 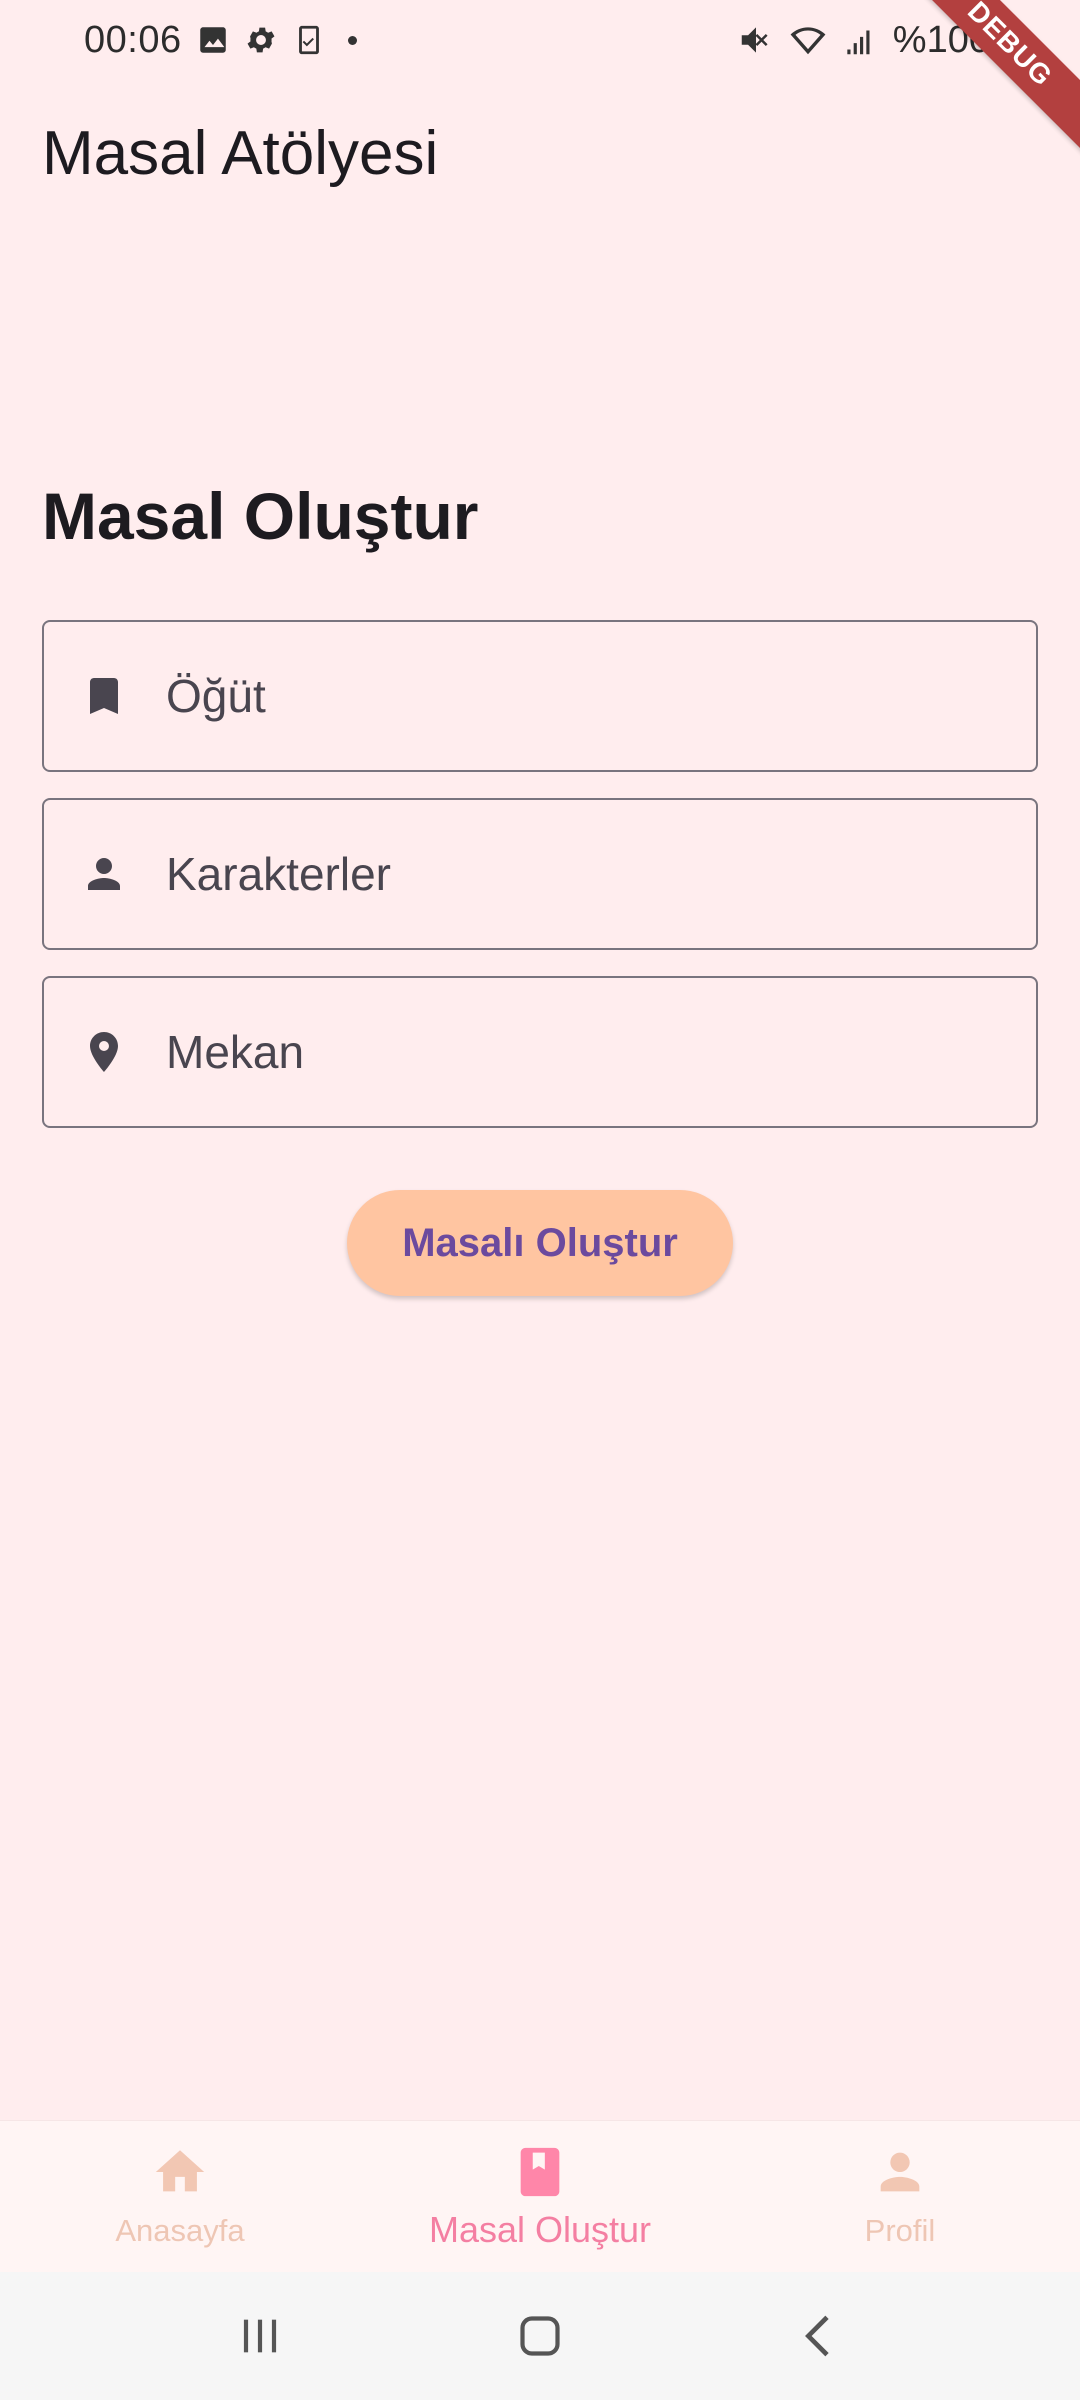 I want to click on characters-field, so click(x=540, y=874).